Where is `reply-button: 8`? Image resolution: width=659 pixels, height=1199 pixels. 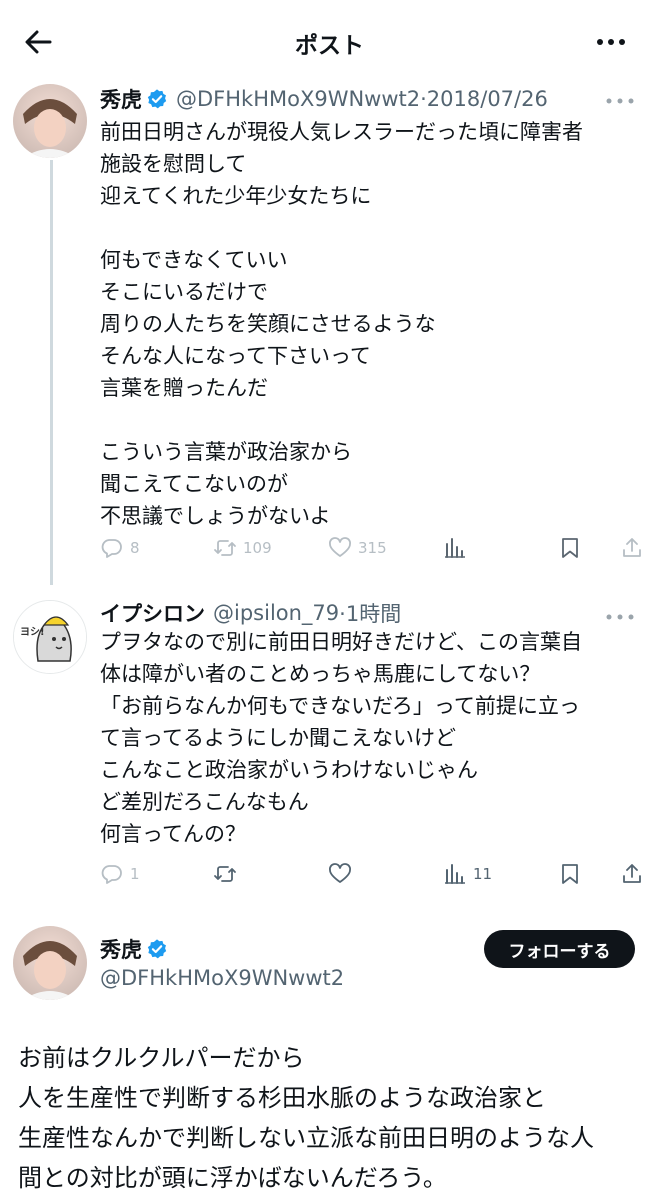
reply-button: 8 is located at coordinates (120, 548).